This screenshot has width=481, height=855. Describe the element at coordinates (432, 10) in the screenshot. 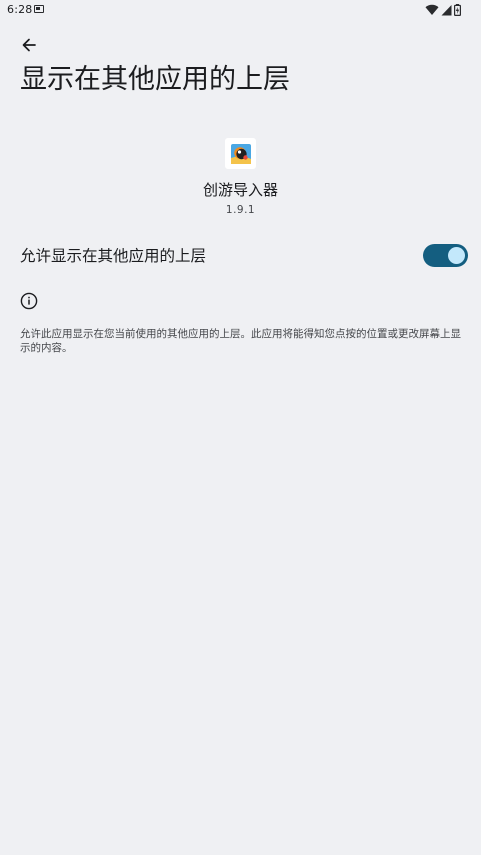

I see `wifi-icon` at that location.